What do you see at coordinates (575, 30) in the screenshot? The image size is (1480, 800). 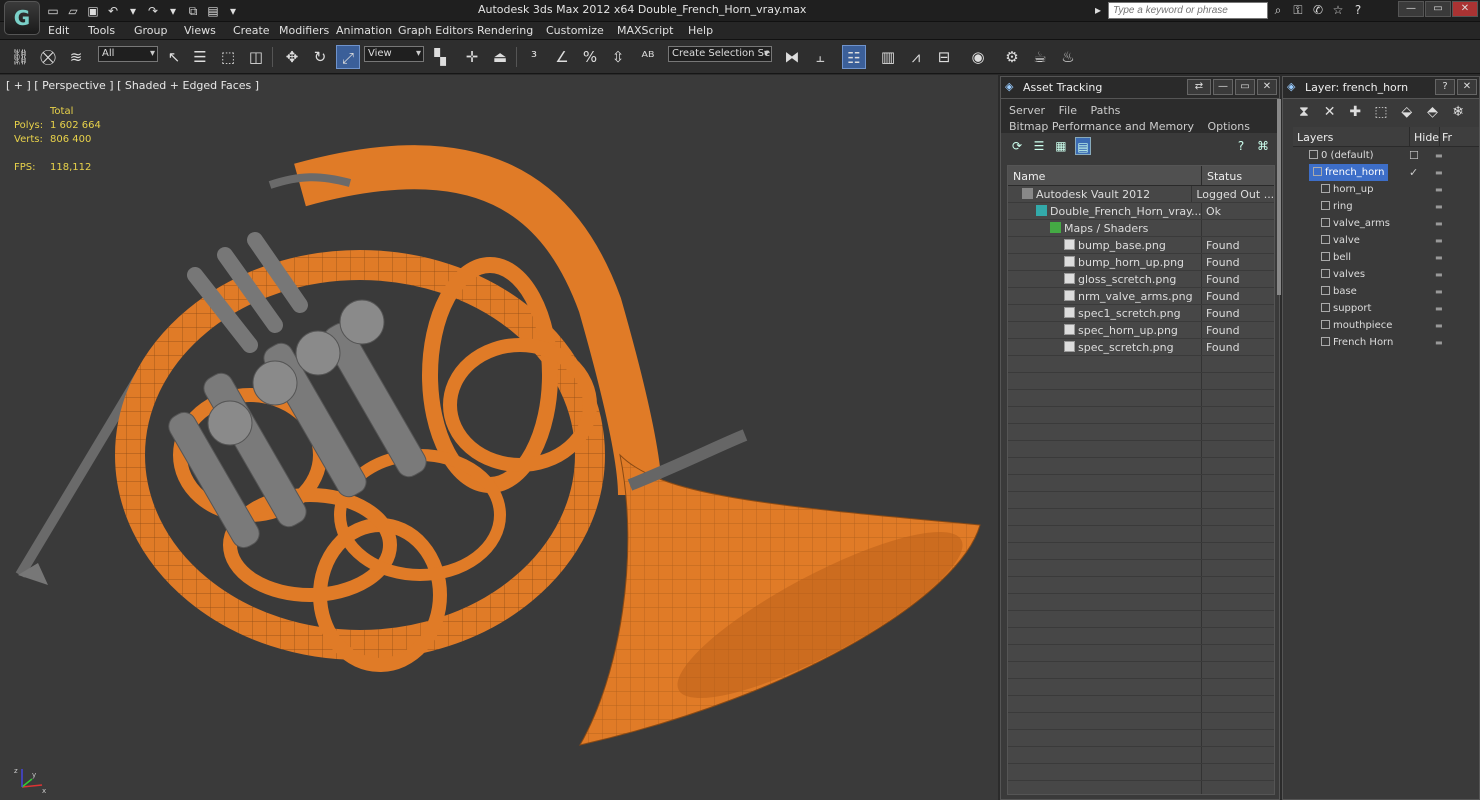 I see `menu-customize: Customize` at bounding box center [575, 30].